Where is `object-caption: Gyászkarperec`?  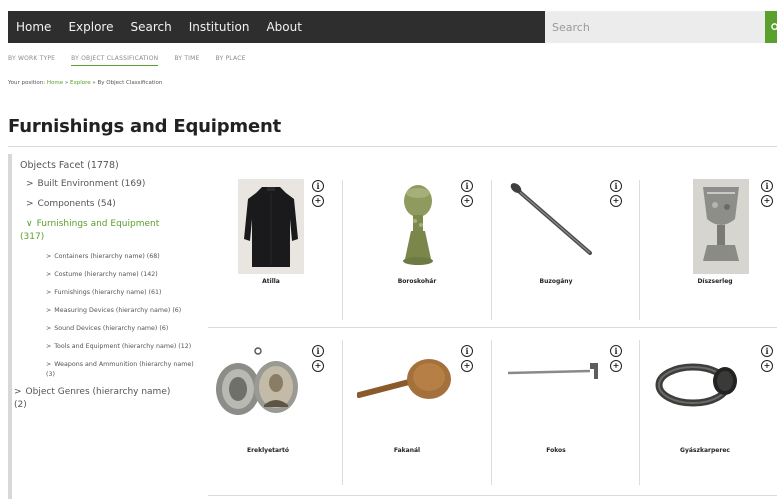
object-caption: Gyászkarperec is located at coordinates (705, 450).